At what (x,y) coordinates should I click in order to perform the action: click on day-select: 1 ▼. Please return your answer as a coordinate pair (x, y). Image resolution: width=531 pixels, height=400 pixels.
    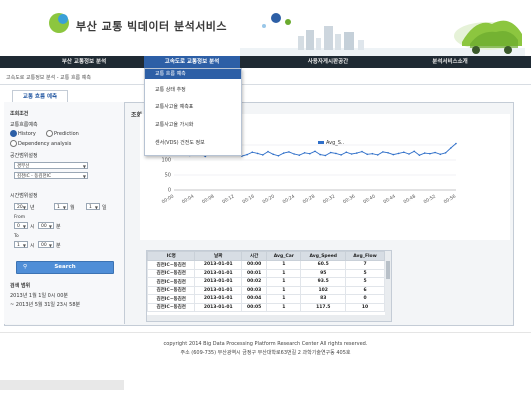
    Looking at the image, I should click on (93, 206).